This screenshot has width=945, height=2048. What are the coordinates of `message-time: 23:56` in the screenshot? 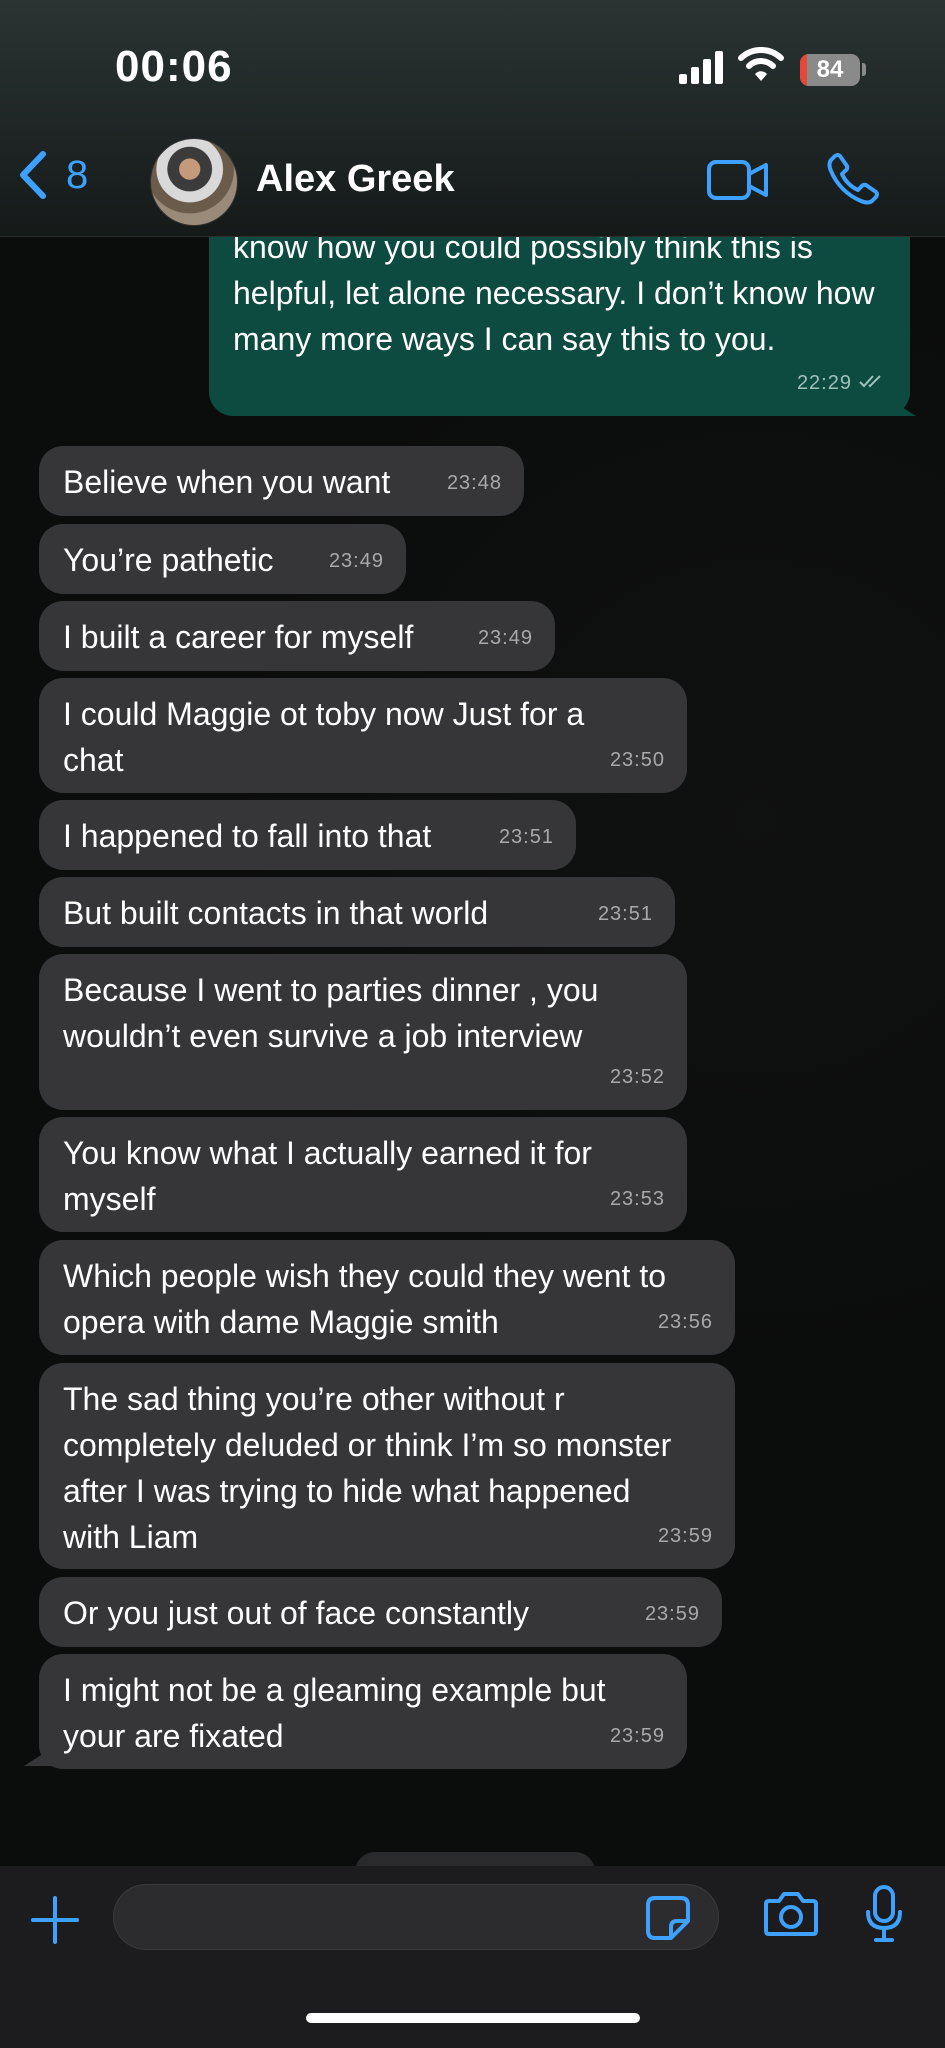 It's located at (685, 1322).